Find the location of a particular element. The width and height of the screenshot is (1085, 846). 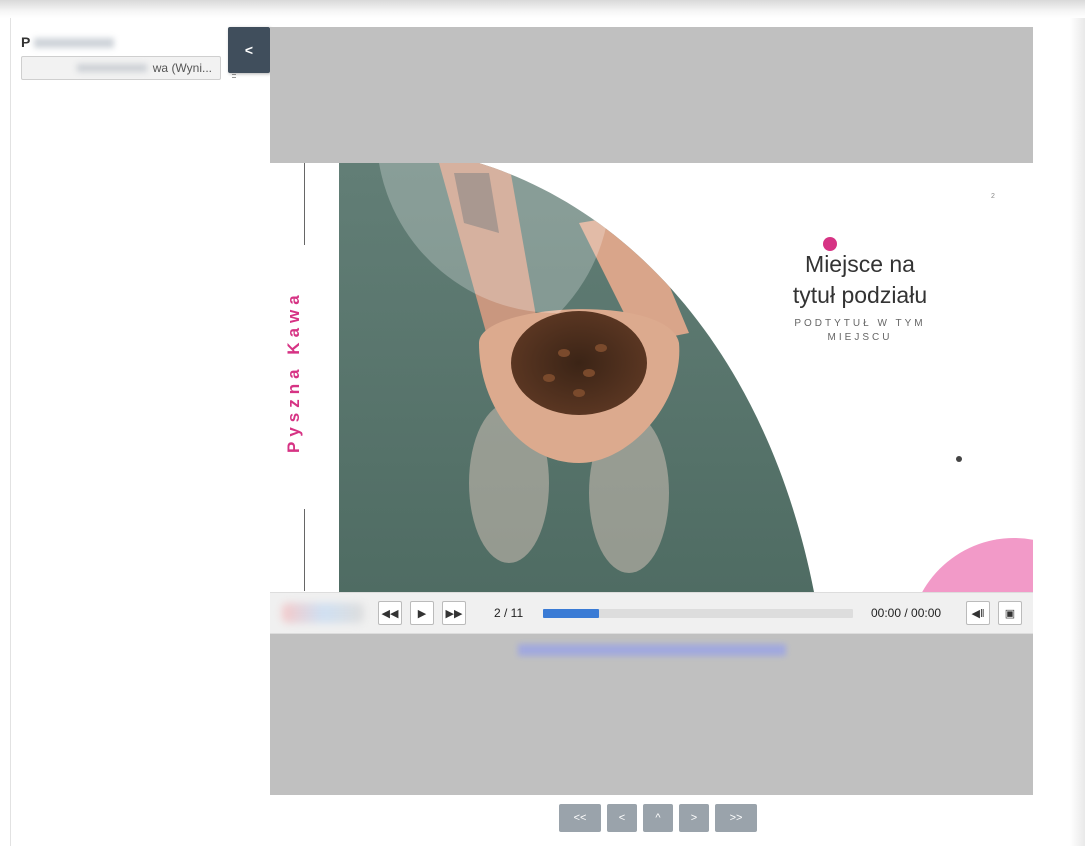

rewind-button: ◀◀ is located at coordinates (390, 613).